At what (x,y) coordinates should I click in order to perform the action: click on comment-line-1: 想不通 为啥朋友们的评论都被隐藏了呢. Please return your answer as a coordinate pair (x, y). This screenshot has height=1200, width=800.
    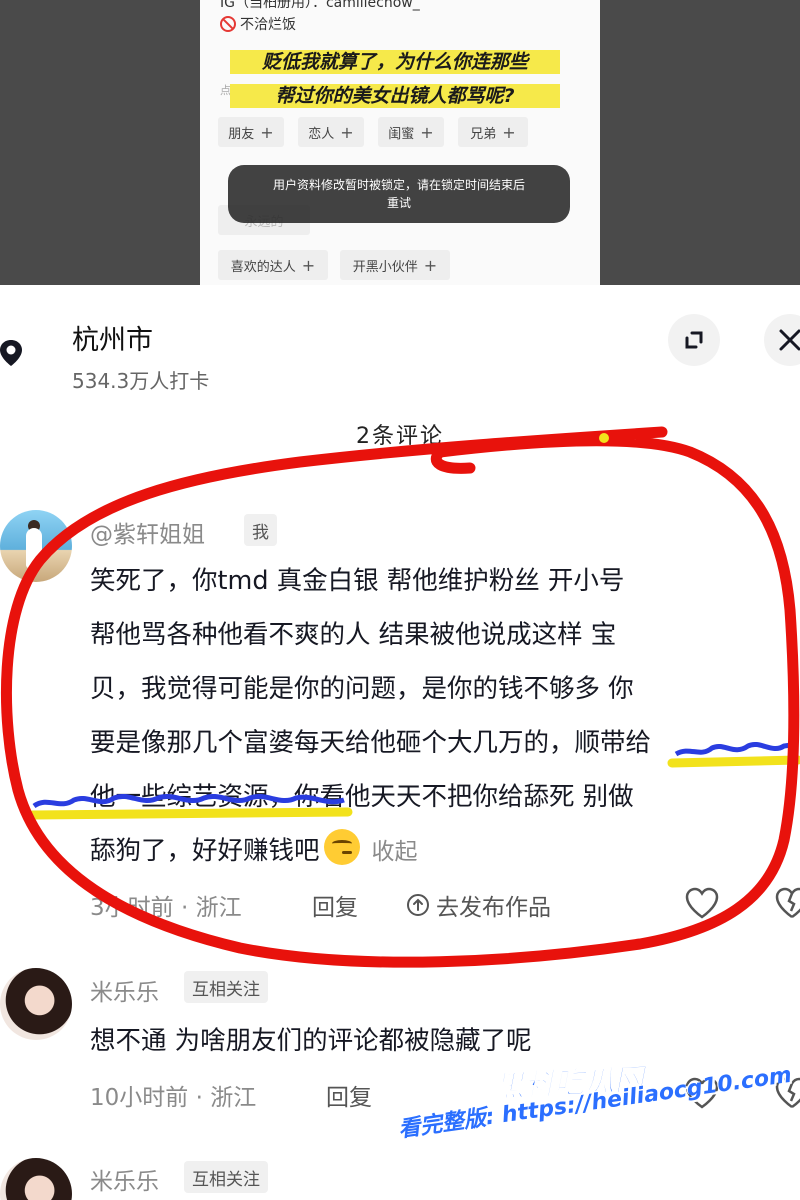
    Looking at the image, I should click on (311, 1041).